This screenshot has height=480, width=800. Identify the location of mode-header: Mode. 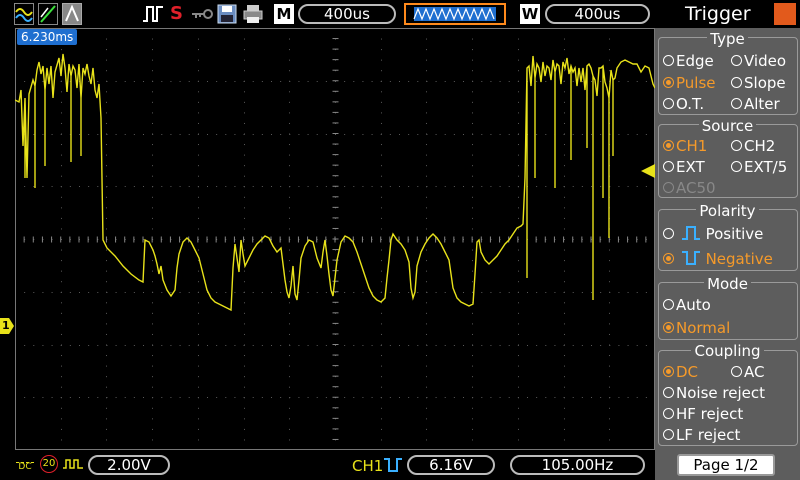
(727, 284).